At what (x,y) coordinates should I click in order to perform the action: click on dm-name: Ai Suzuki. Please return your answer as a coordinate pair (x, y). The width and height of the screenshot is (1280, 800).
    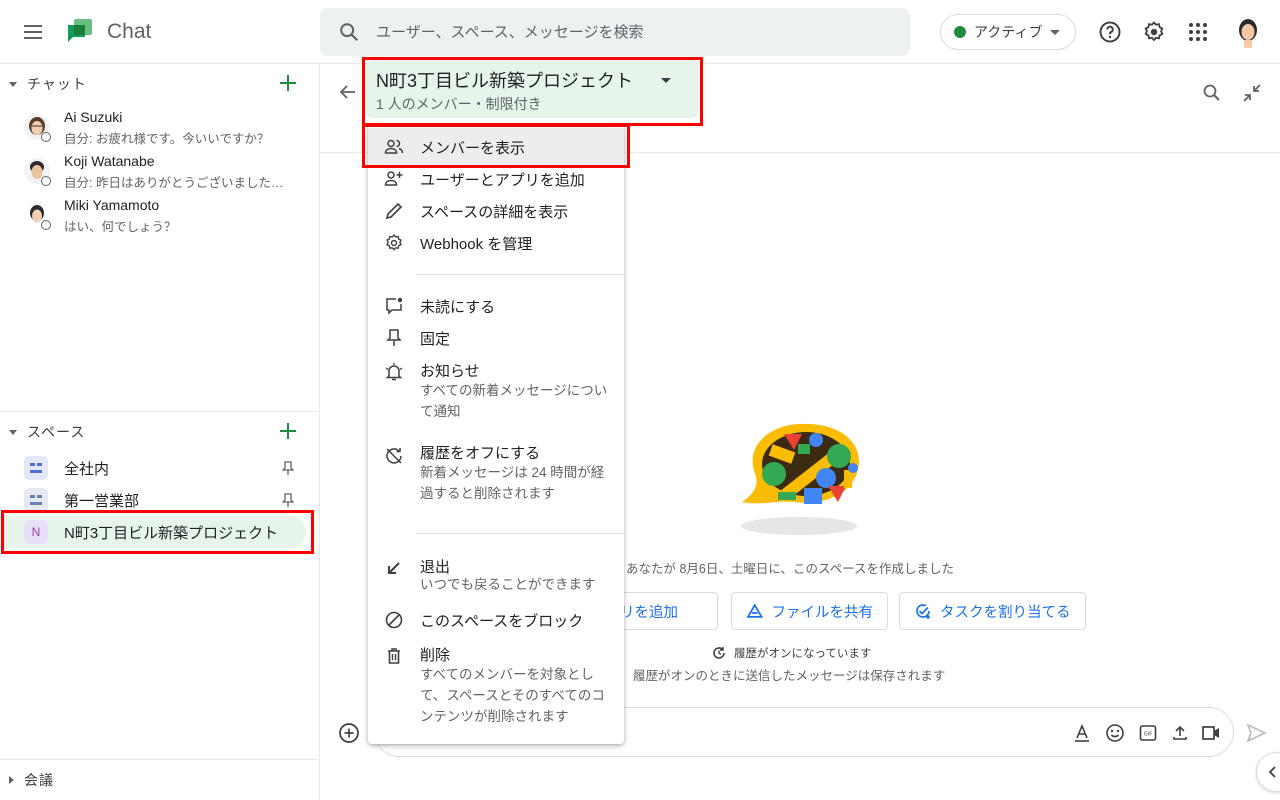
    Looking at the image, I should click on (93, 117).